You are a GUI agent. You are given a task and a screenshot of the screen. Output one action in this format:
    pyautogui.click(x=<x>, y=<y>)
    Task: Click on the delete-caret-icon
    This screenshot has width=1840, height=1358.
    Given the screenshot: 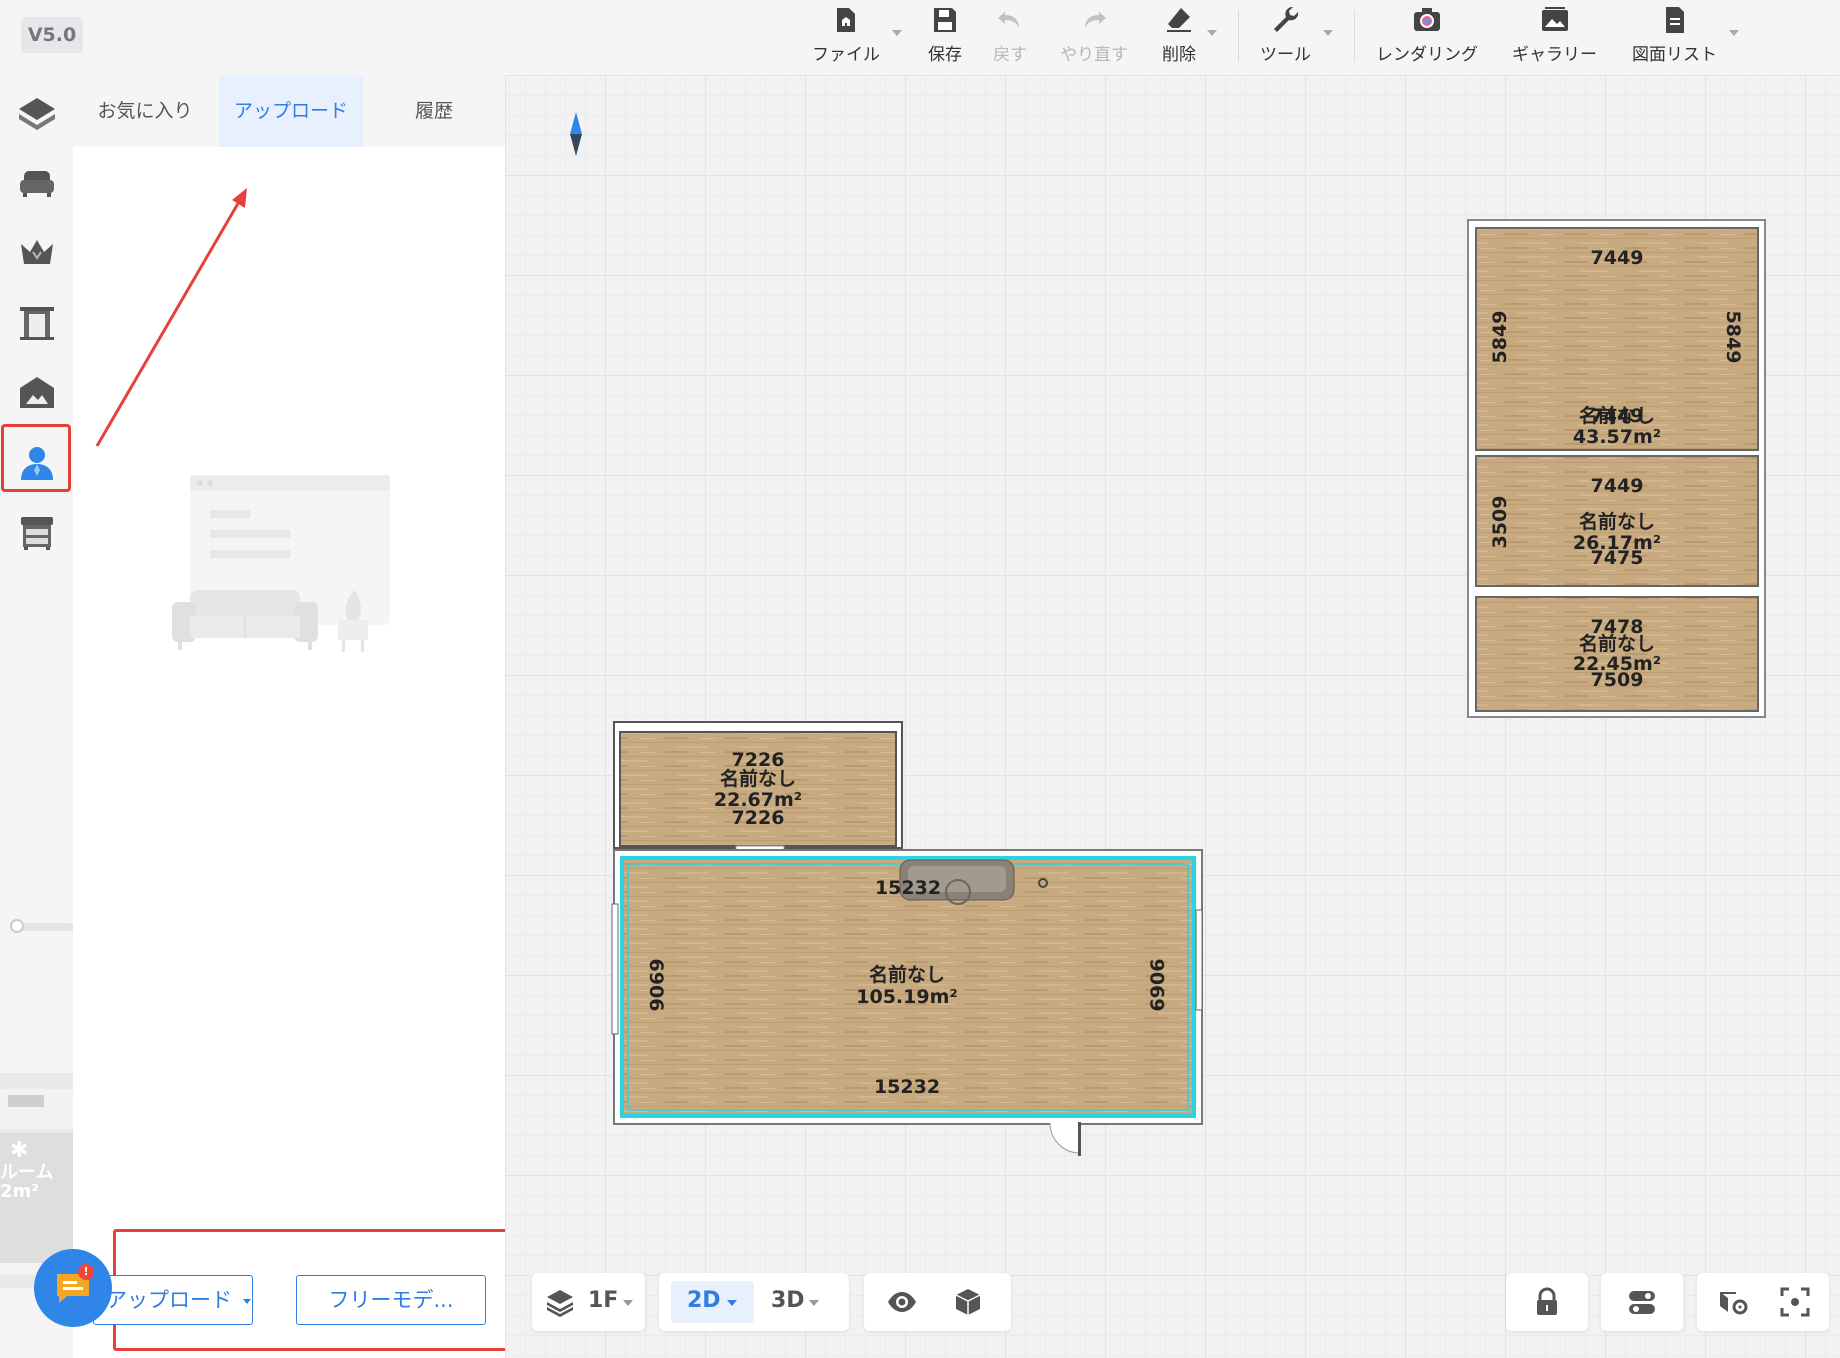 What is the action you would take?
    pyautogui.click(x=1212, y=33)
    